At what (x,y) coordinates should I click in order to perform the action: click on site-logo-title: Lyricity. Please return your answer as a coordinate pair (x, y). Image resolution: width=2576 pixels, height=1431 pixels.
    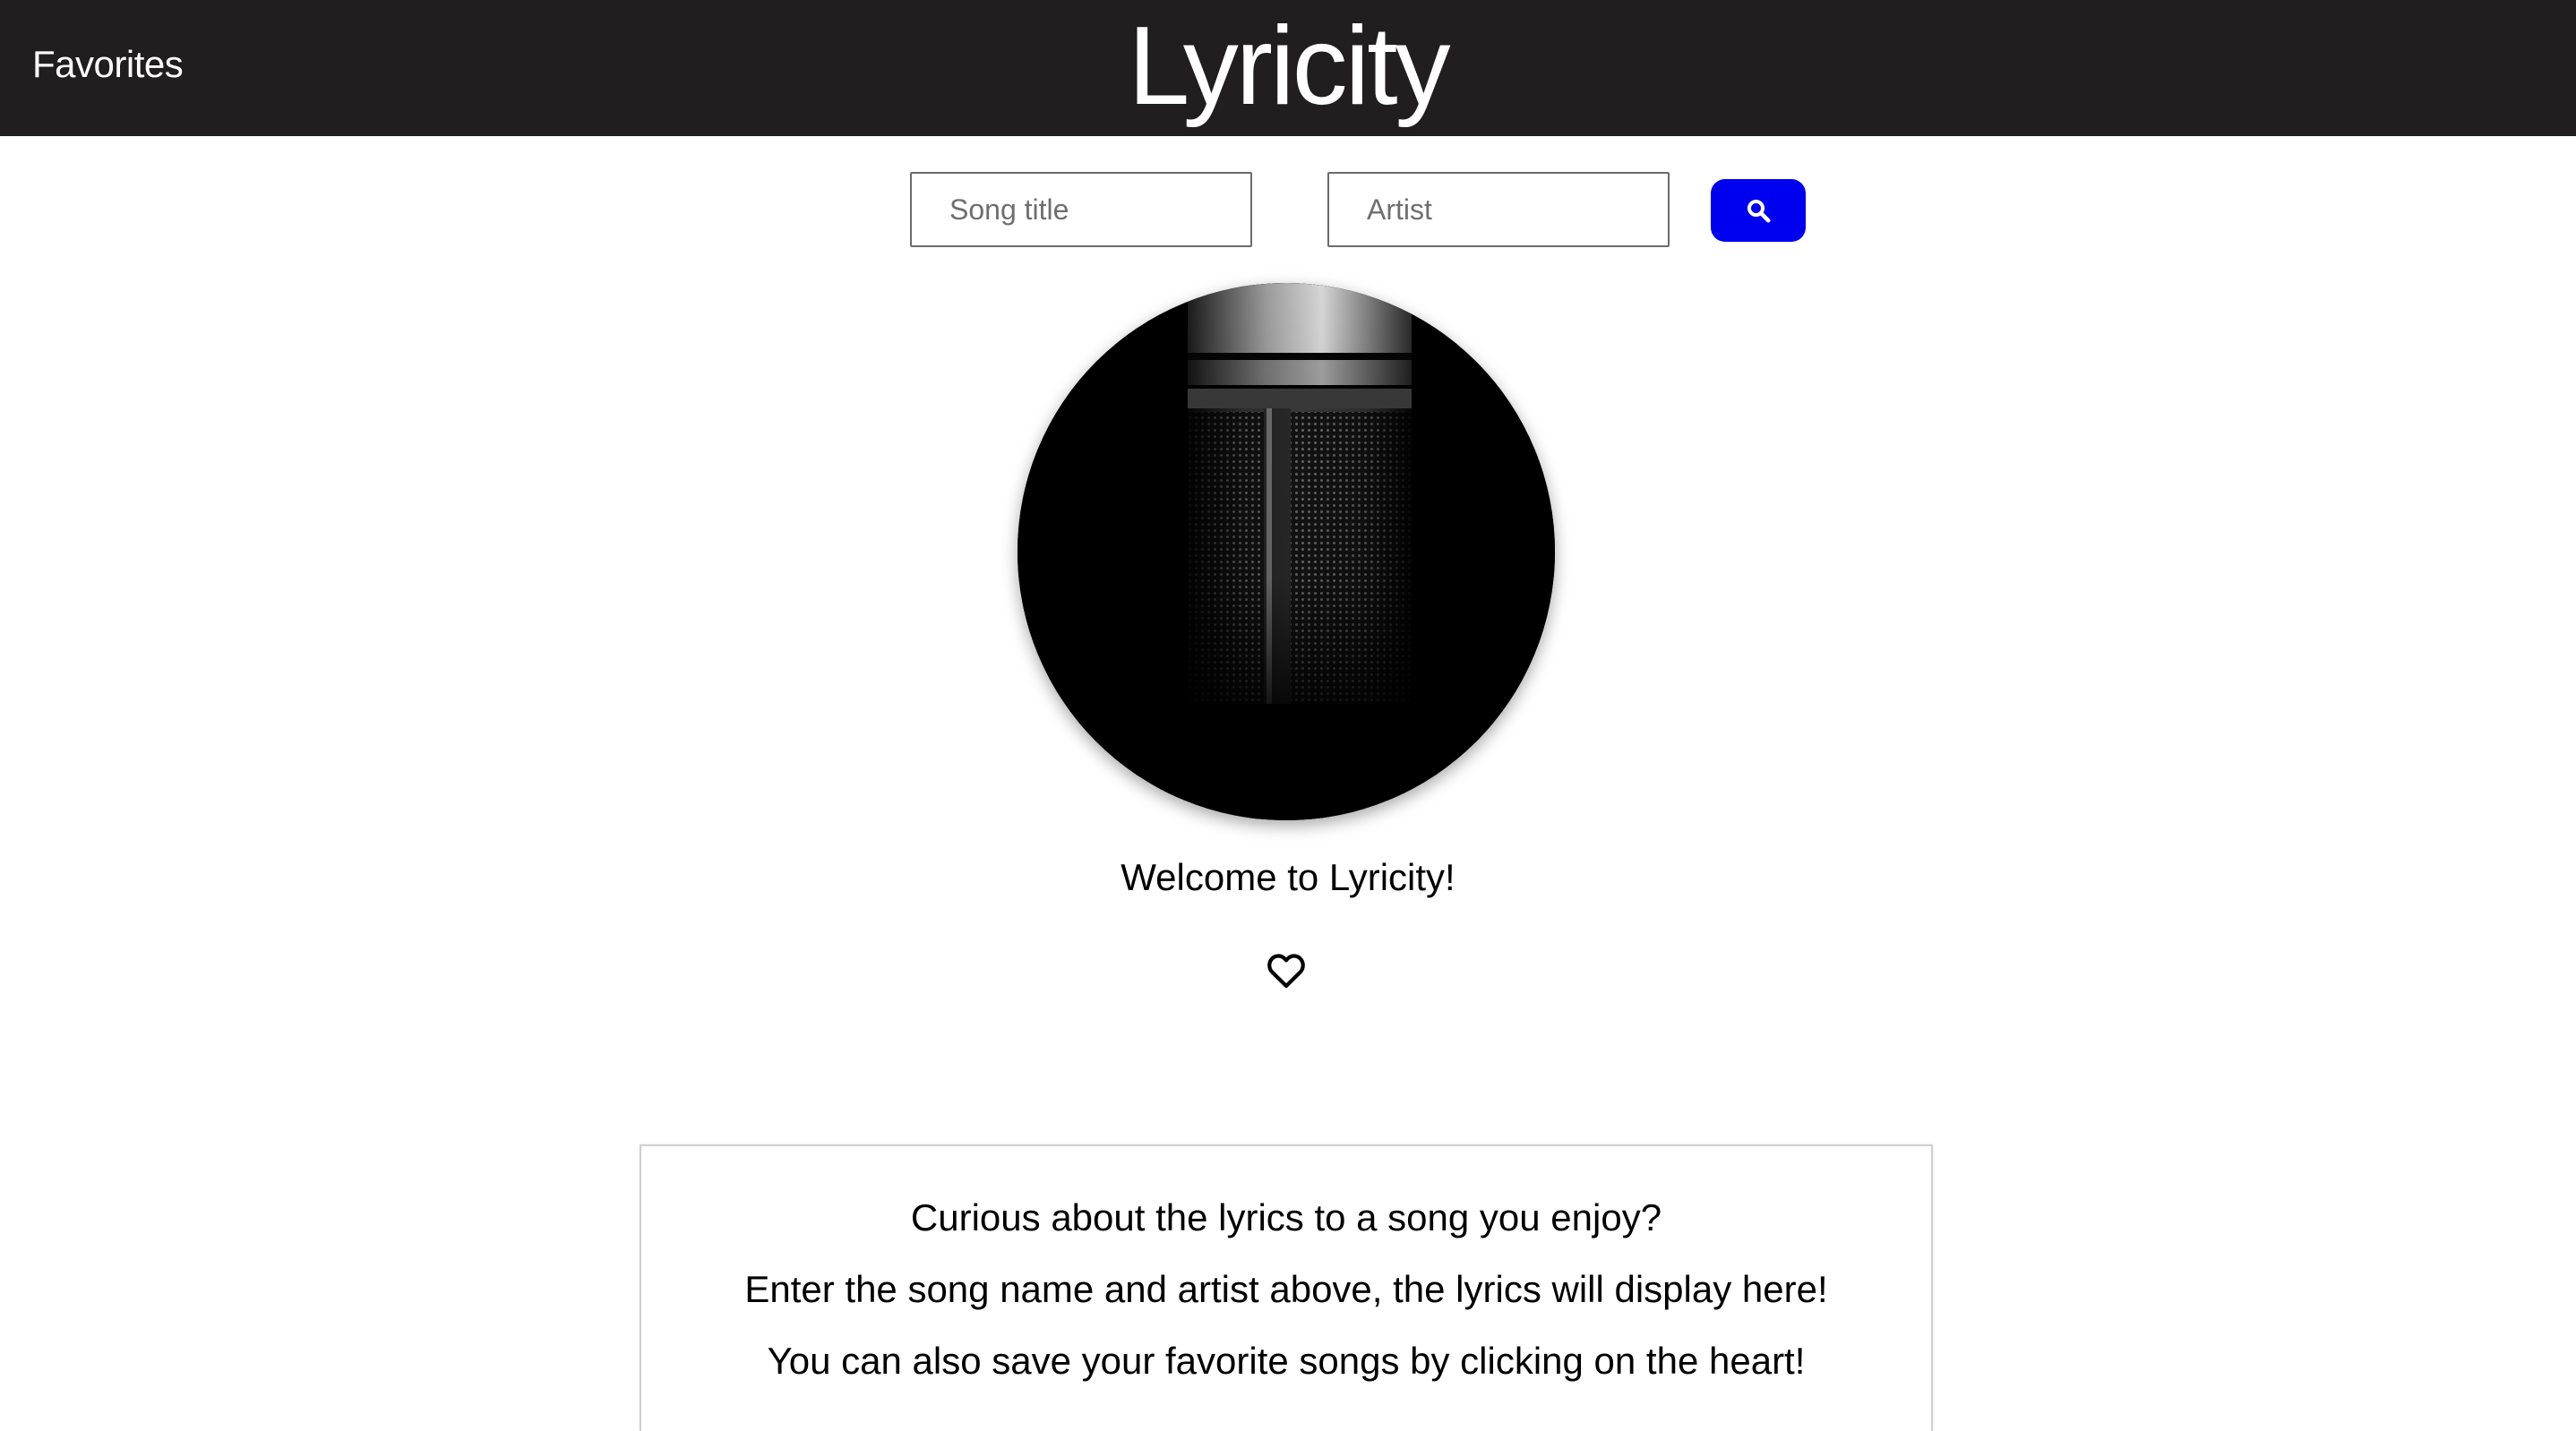
    Looking at the image, I should click on (1289, 66).